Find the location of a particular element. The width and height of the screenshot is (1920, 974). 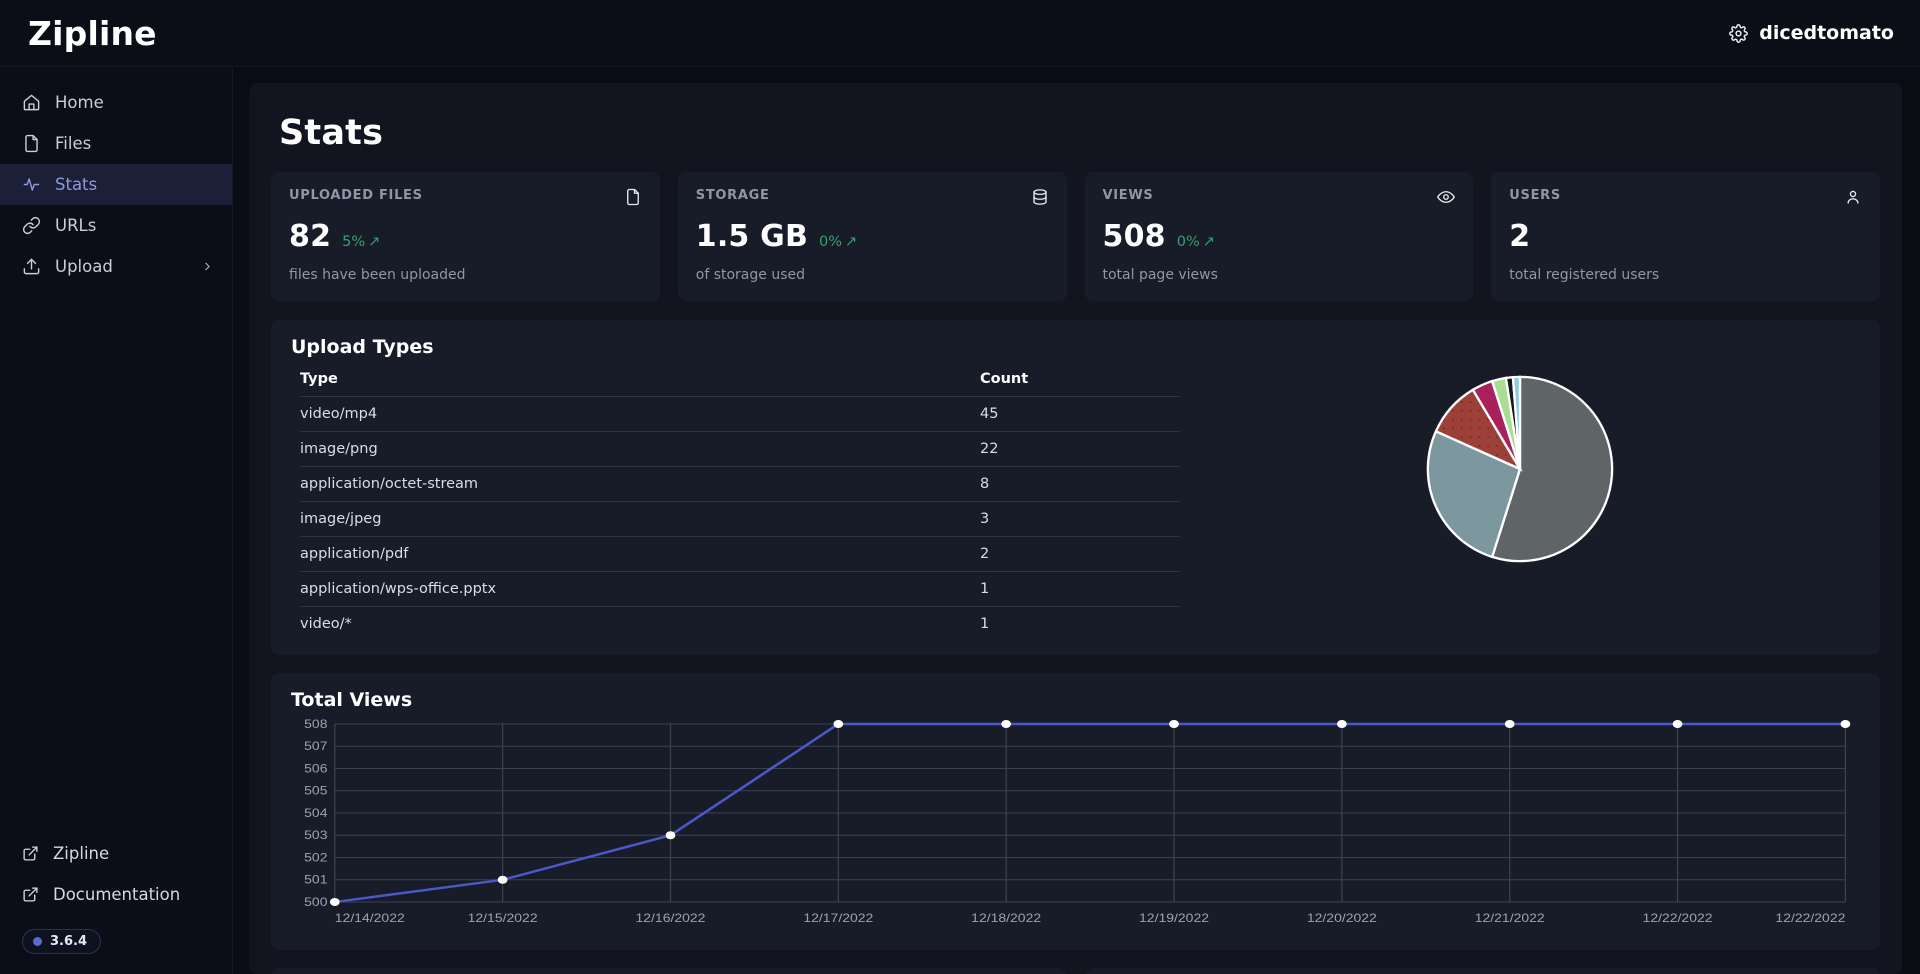

y-axis-tick-label: 506 is located at coordinates (315, 768).